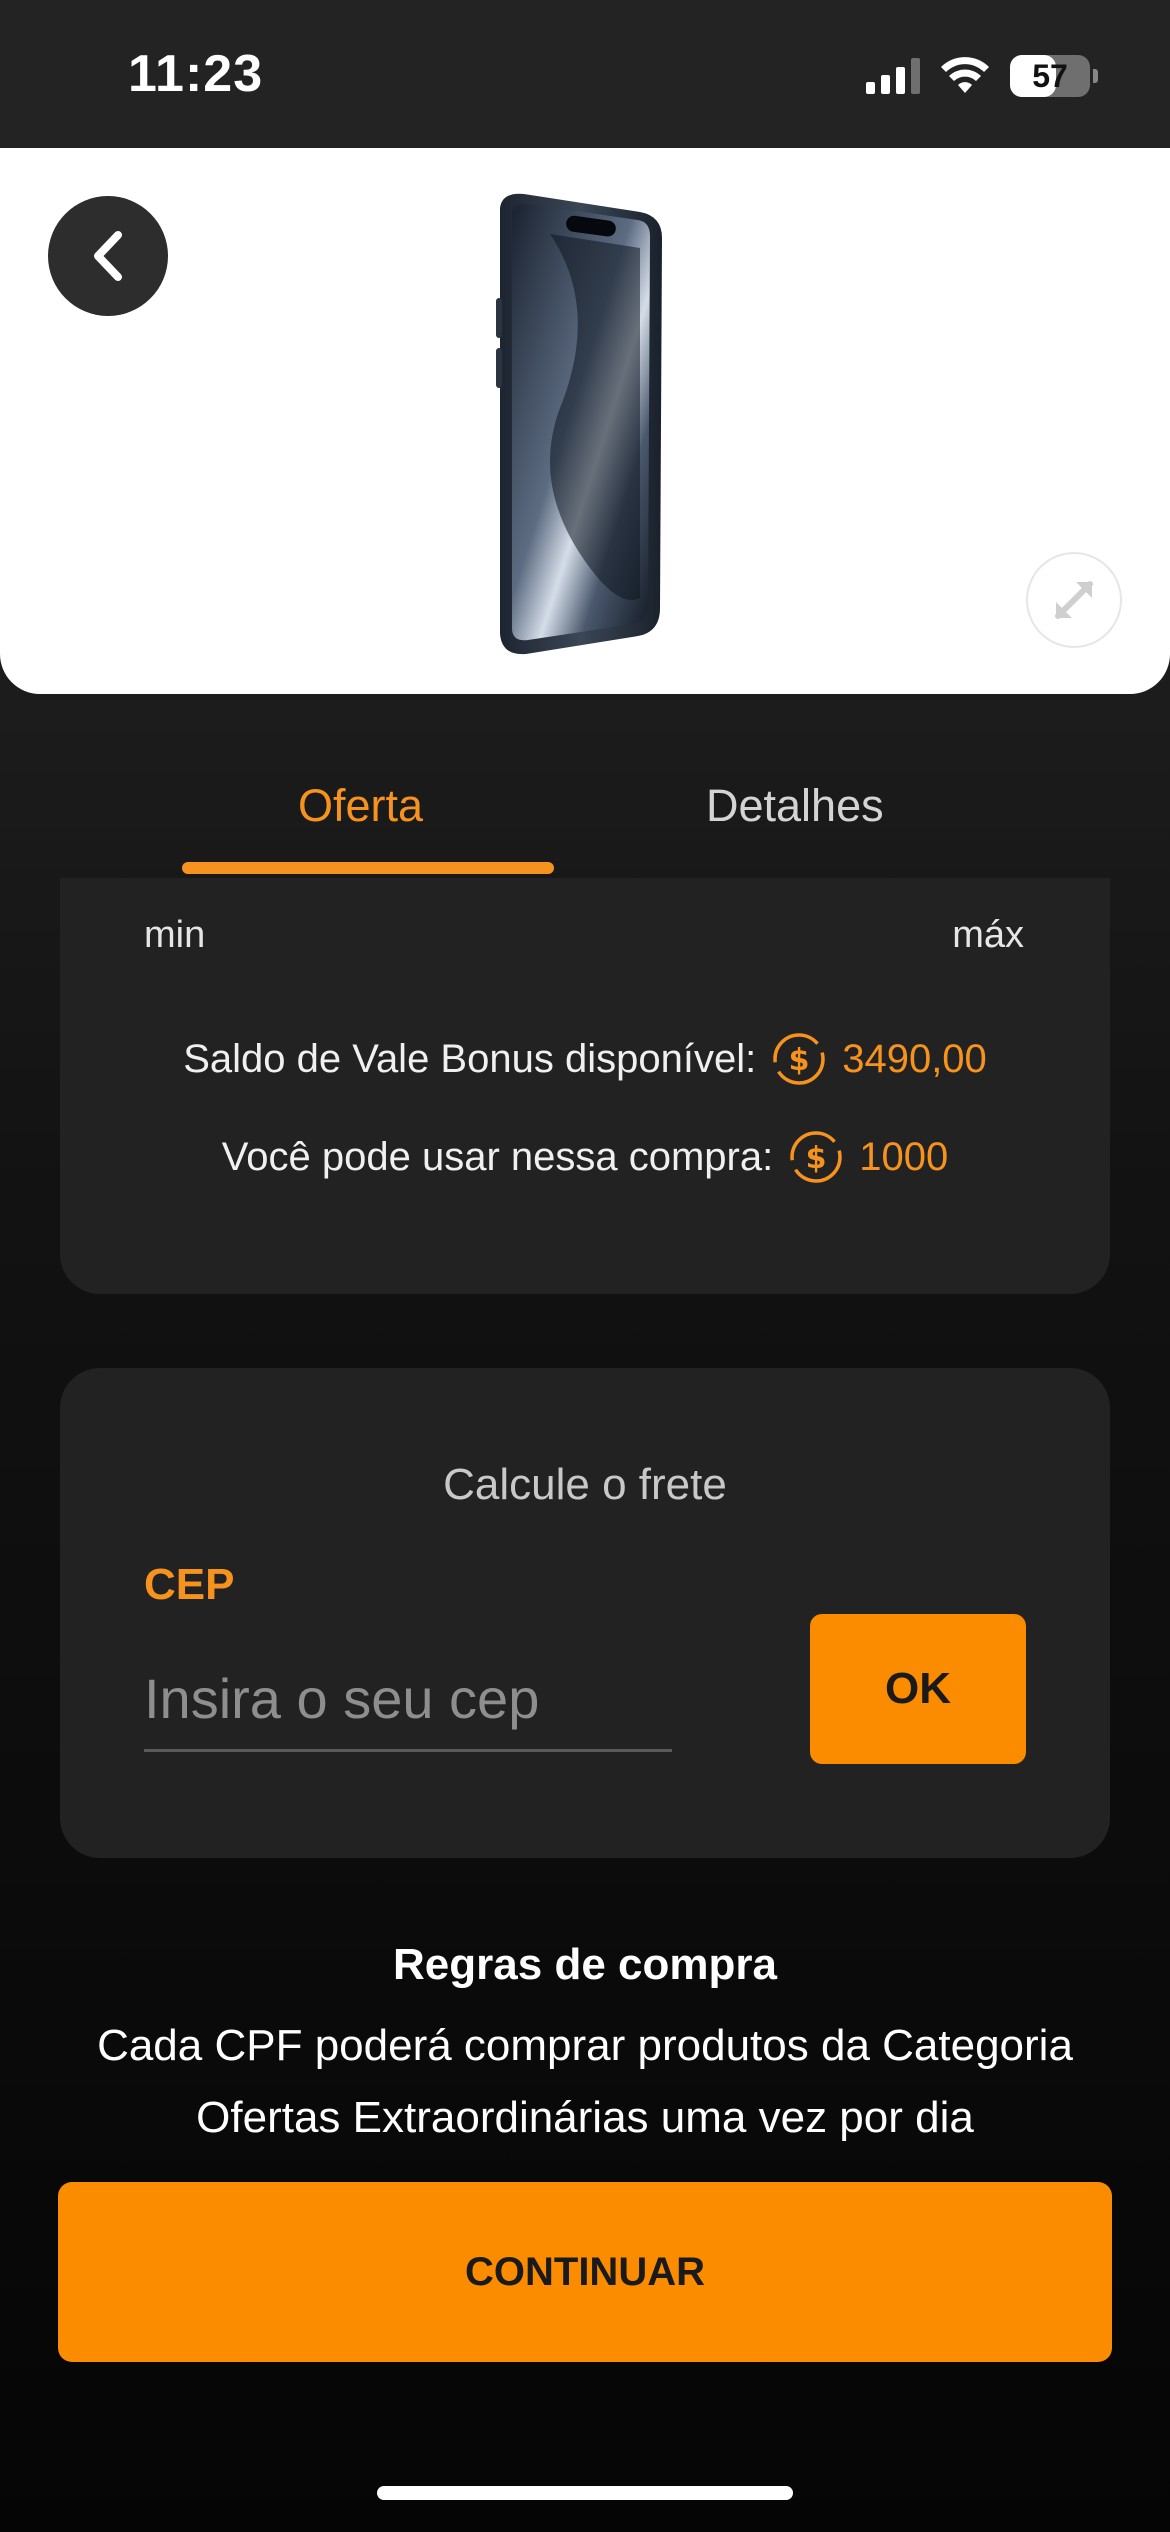 This screenshot has width=1170, height=2532. What do you see at coordinates (368, 868) in the screenshot?
I see `active-tab-indicator` at bounding box center [368, 868].